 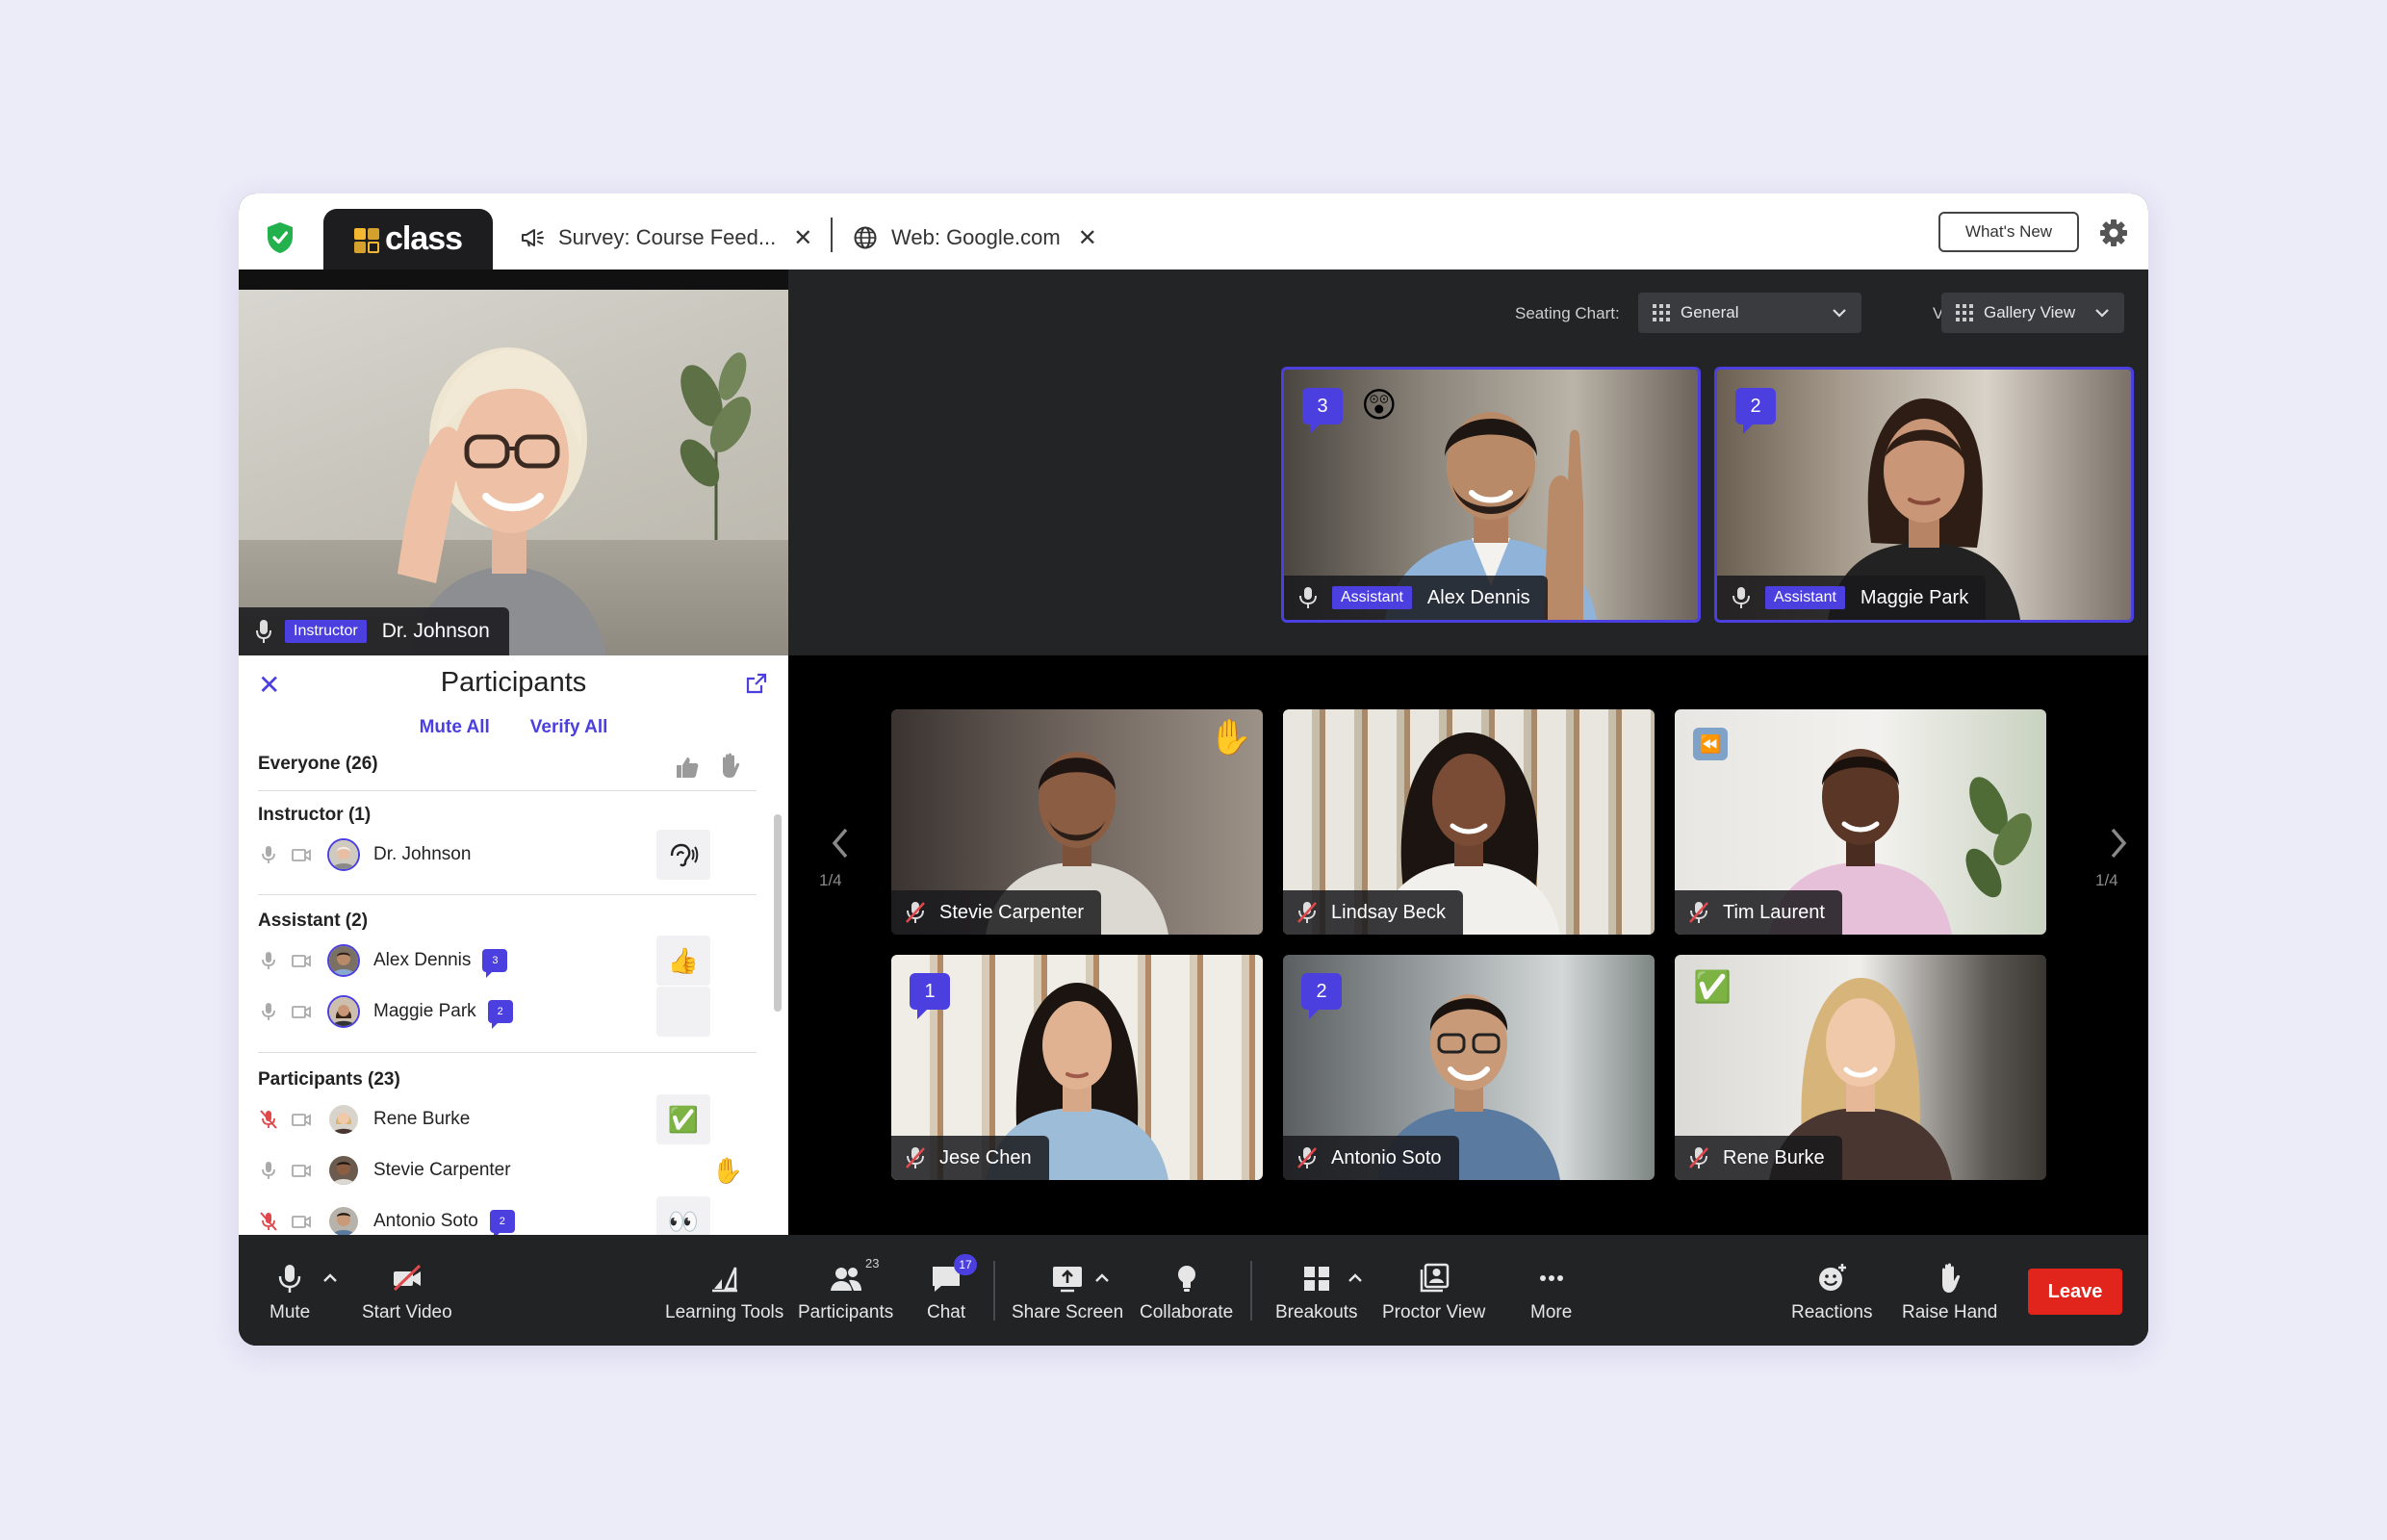 What do you see at coordinates (425, 1221) in the screenshot?
I see `participant-name: Antonio Soto` at bounding box center [425, 1221].